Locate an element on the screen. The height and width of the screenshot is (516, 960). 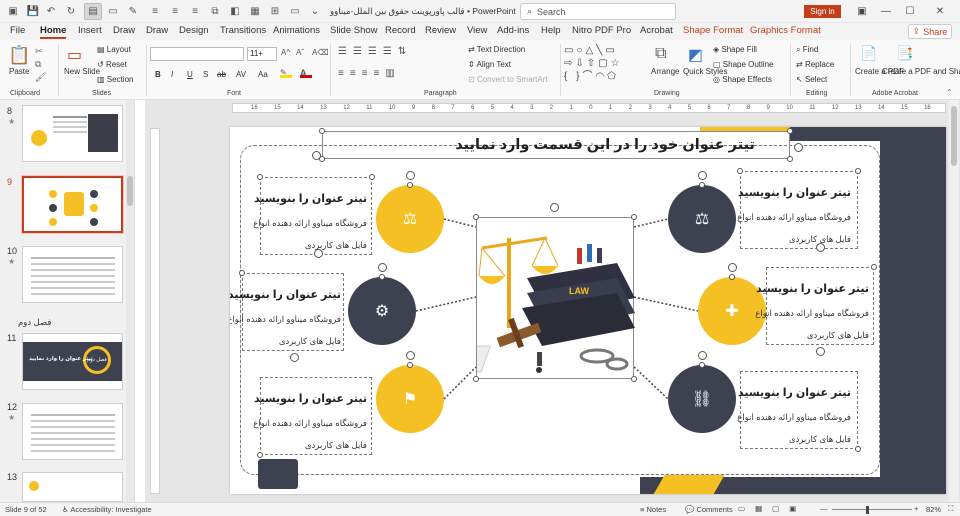
minimize-button: — is located at coordinates (886, 11).